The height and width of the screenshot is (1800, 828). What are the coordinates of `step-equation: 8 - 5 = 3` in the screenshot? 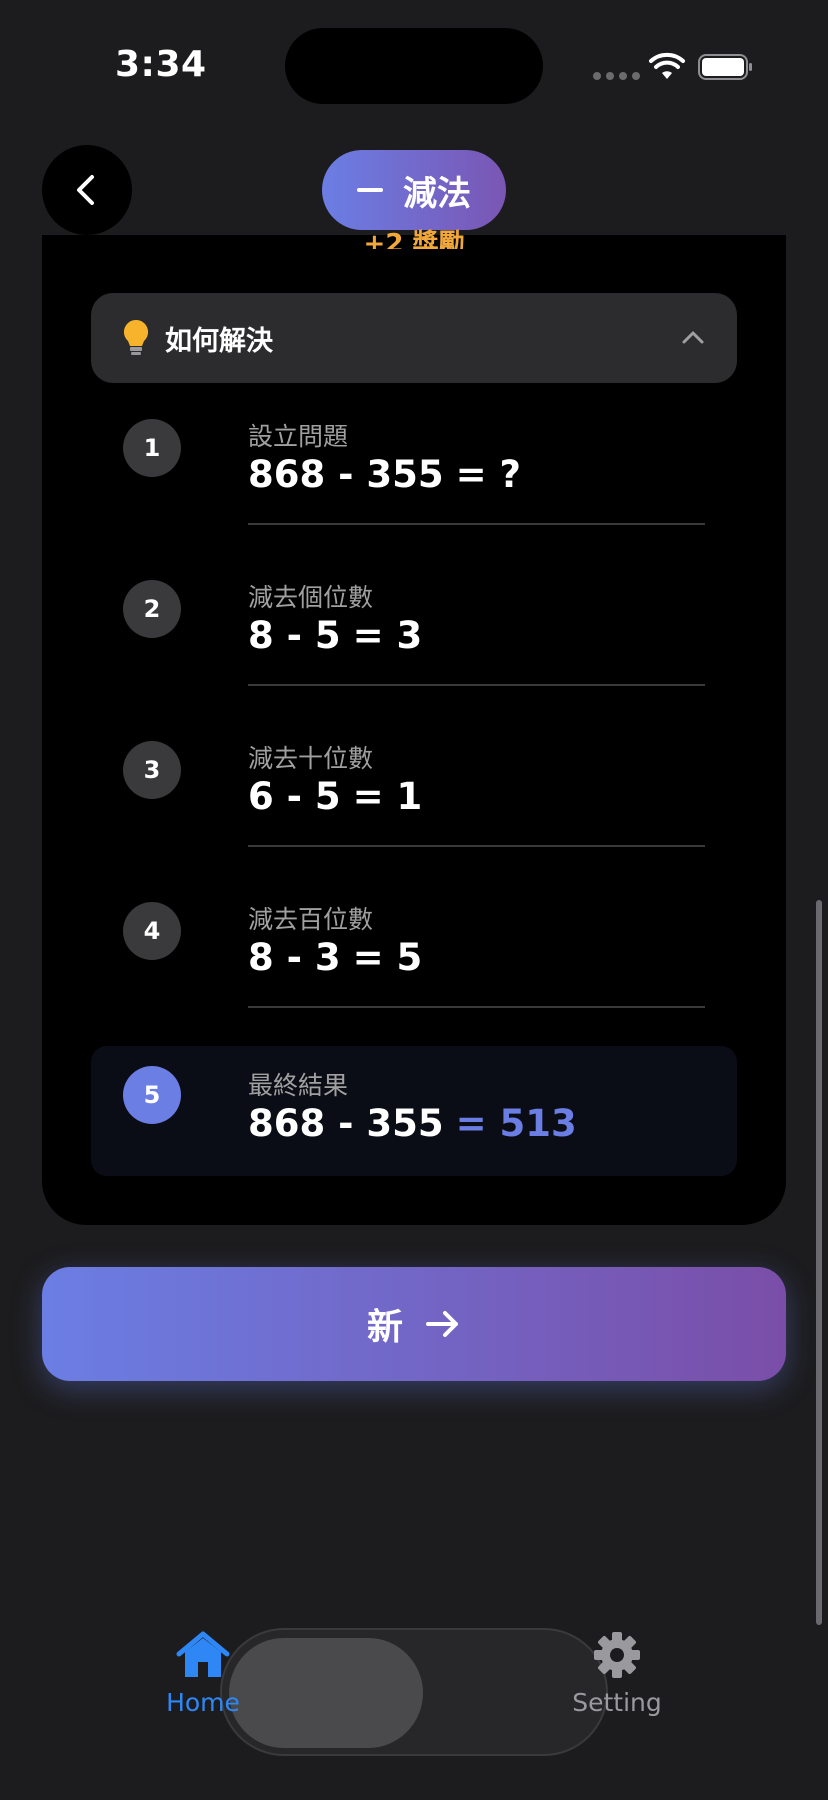 It's located at (335, 635).